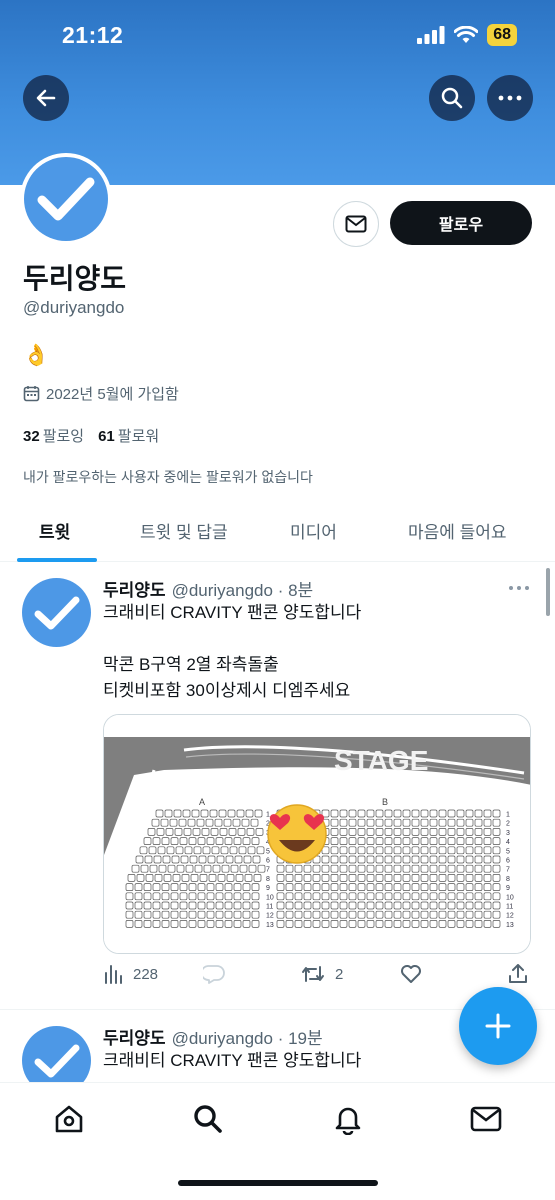 This screenshot has height=1200, width=555. I want to click on bio: 👌, so click(36, 355).